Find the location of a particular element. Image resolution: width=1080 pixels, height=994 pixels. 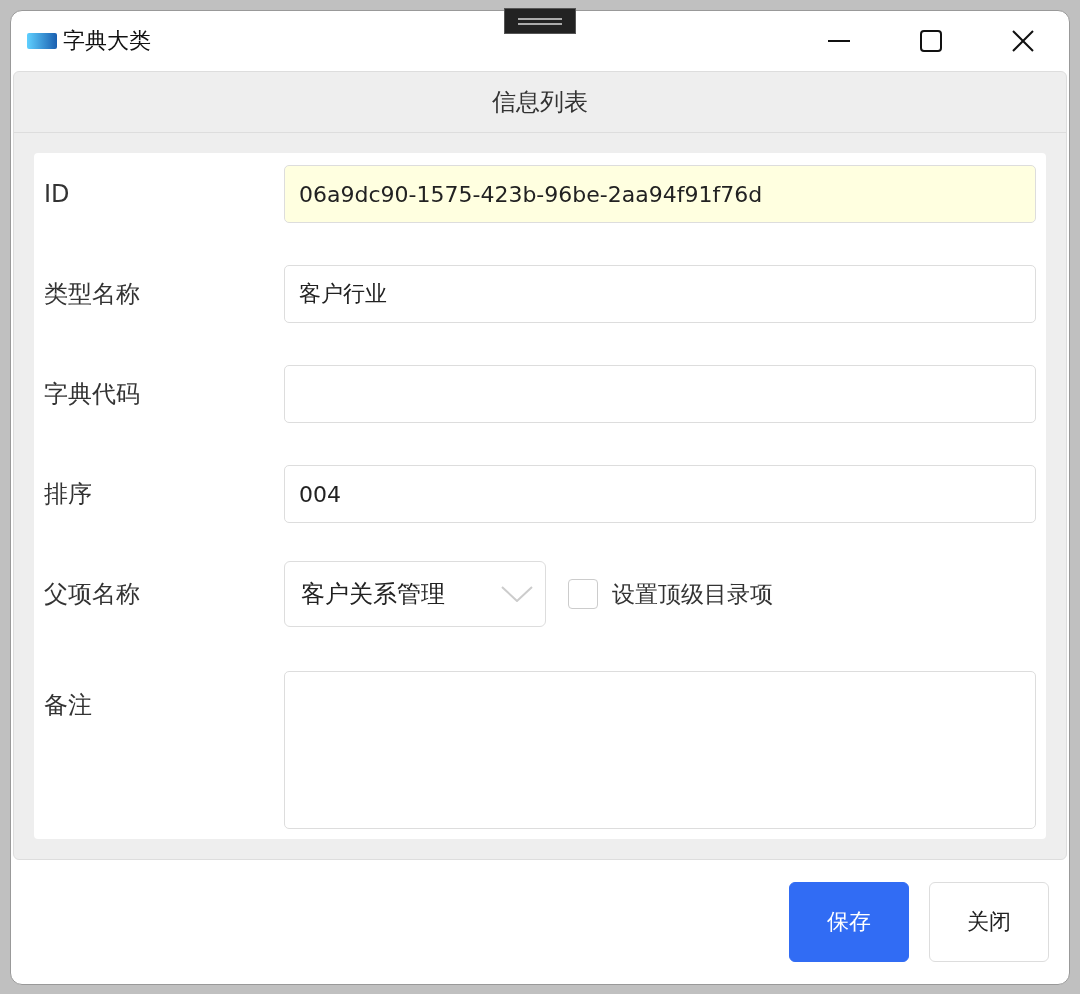

window-title: 字典大类 is located at coordinates (107, 41).